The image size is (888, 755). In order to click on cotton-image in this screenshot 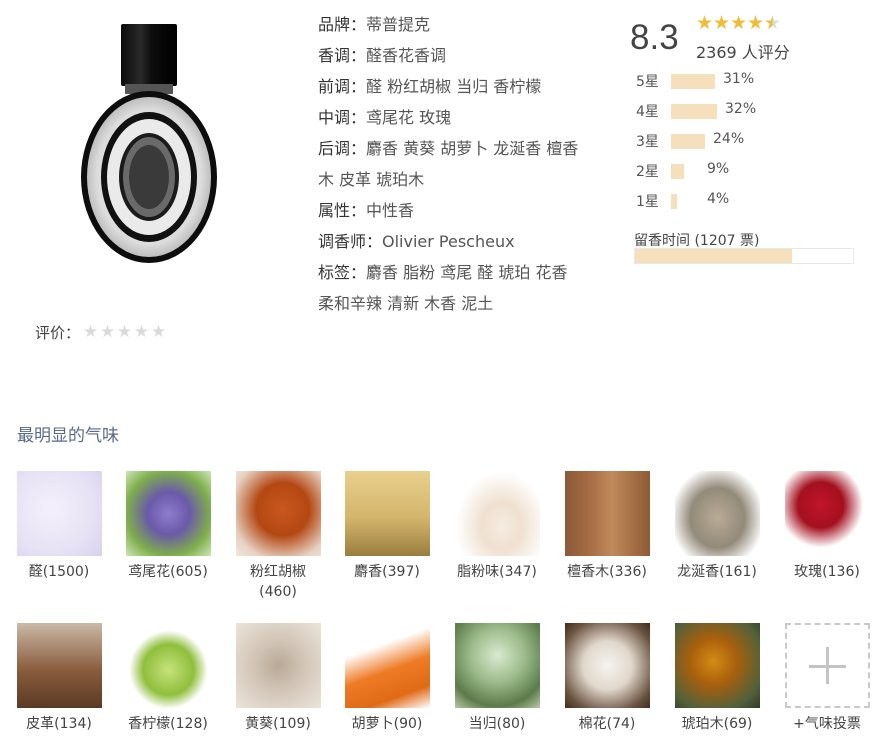, I will do `click(607, 665)`.